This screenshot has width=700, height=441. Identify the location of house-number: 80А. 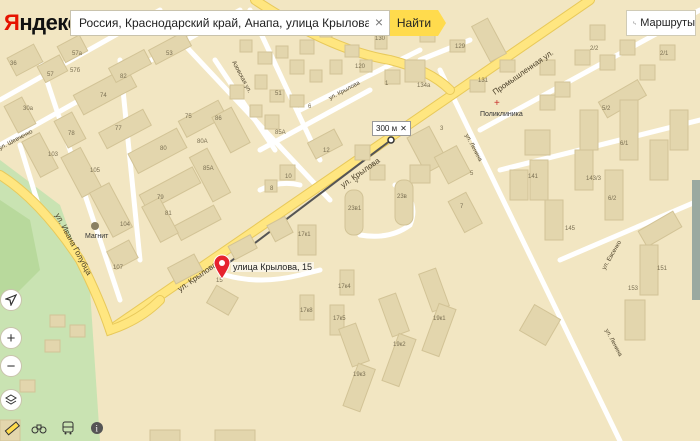
(202, 142).